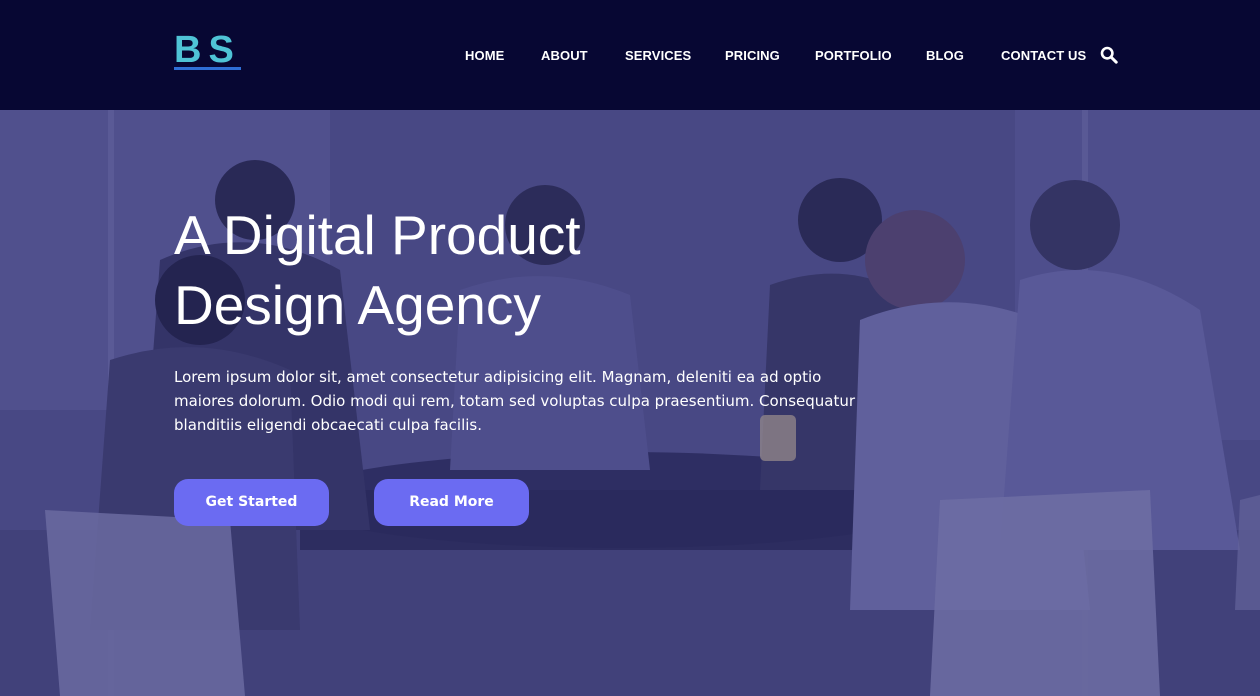 This screenshot has height=696, width=1260. What do you see at coordinates (207, 68) in the screenshot?
I see `logo-underline` at bounding box center [207, 68].